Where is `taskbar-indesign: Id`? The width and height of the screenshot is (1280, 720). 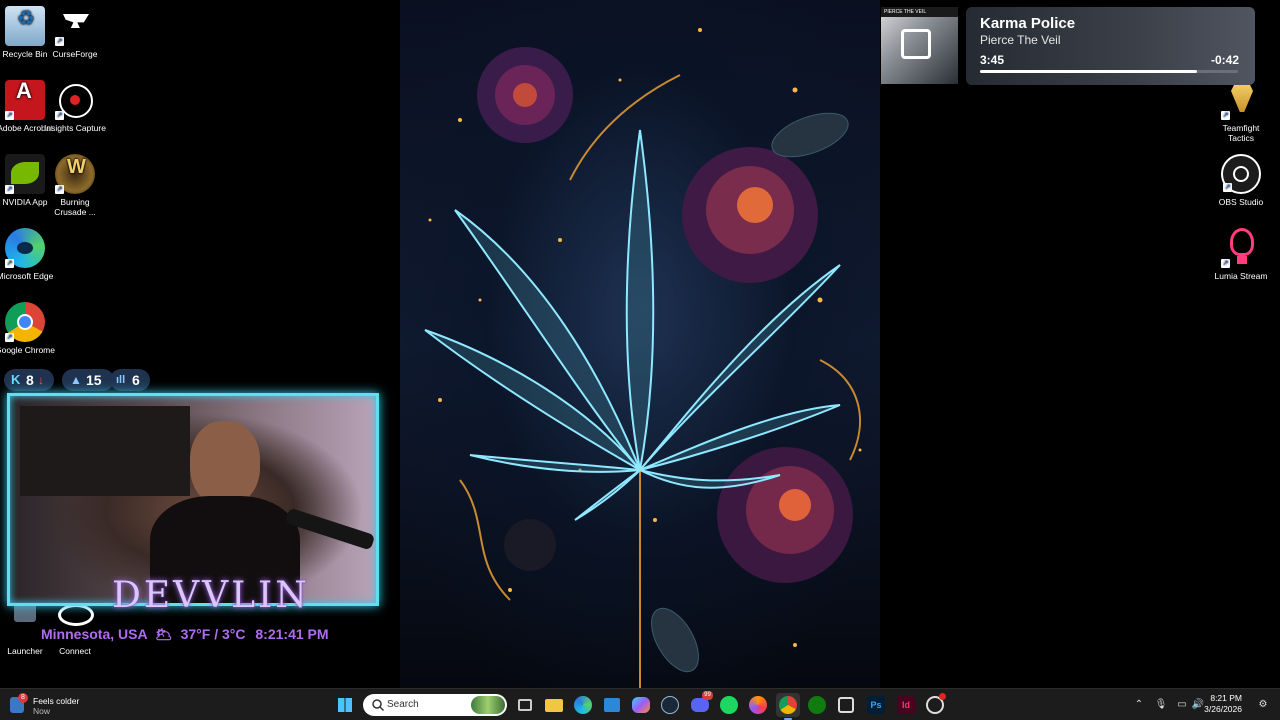
taskbar-indesign: Id is located at coordinates (906, 705).